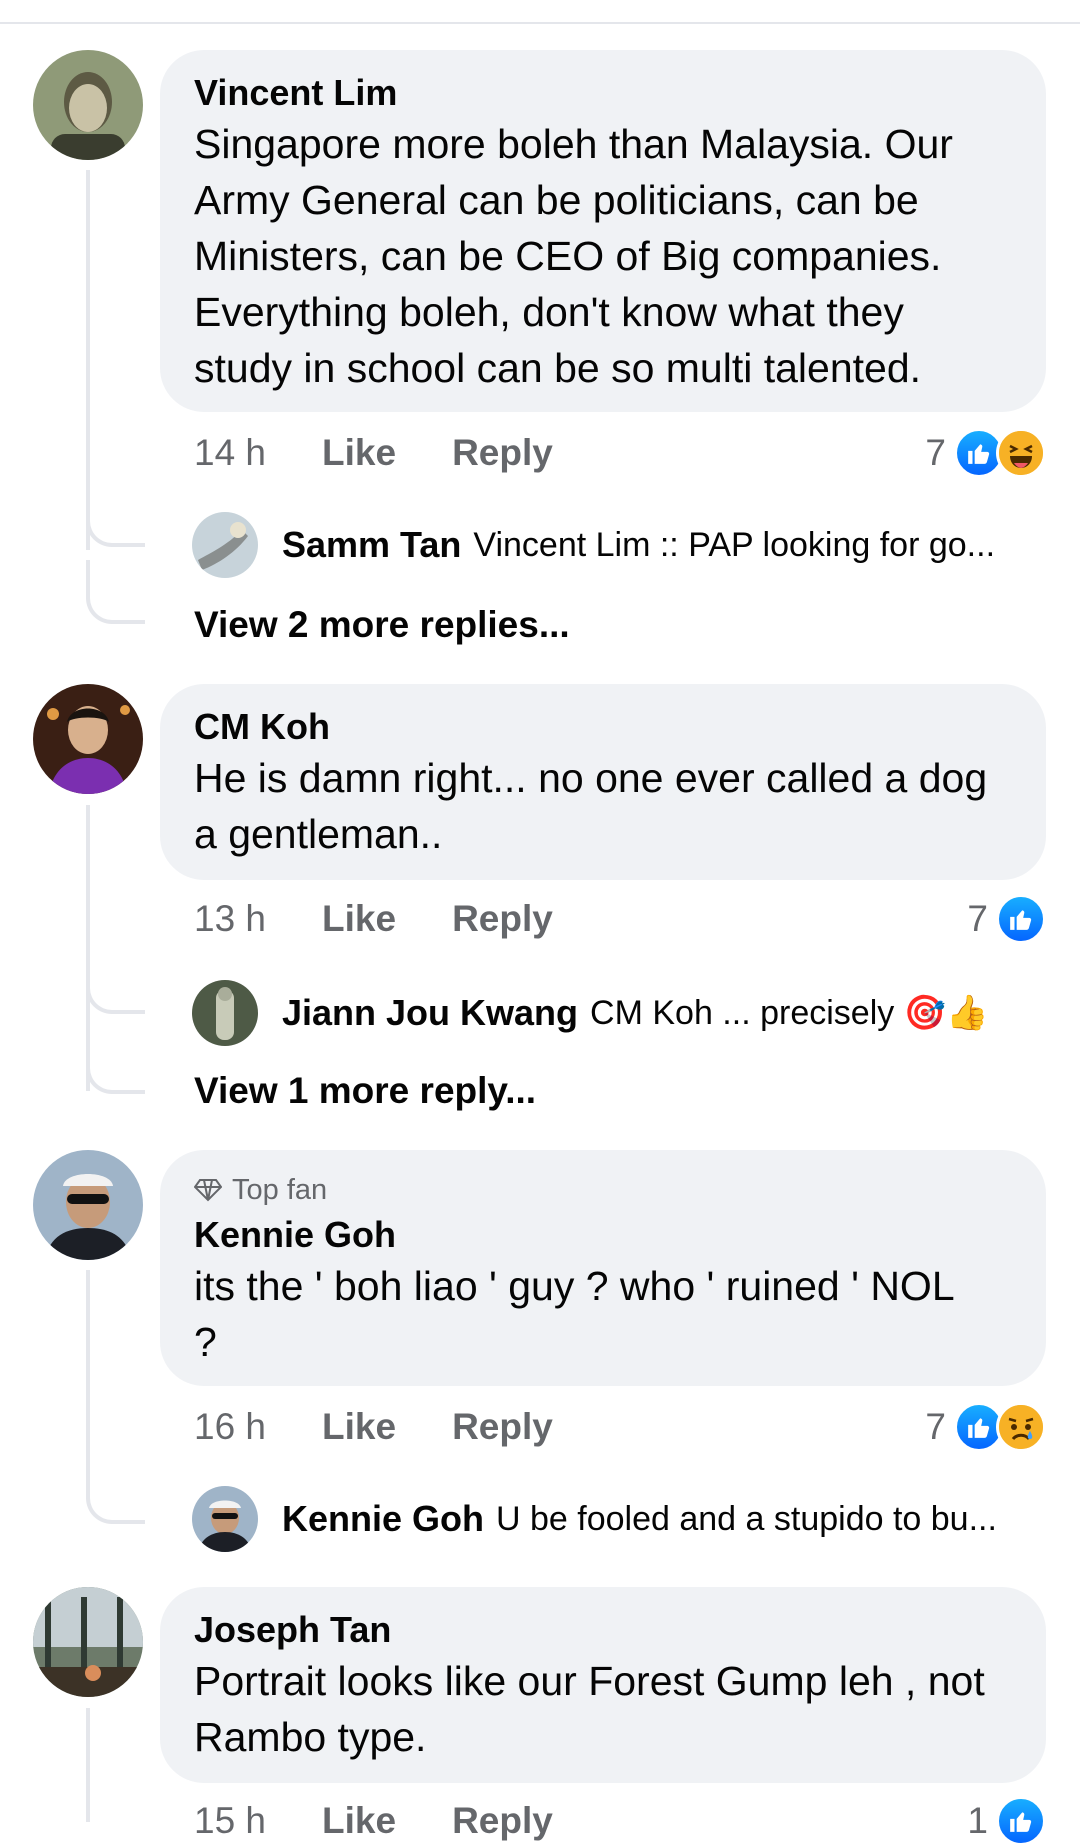  I want to click on top-fan-badge: Top fan, so click(603, 1190).